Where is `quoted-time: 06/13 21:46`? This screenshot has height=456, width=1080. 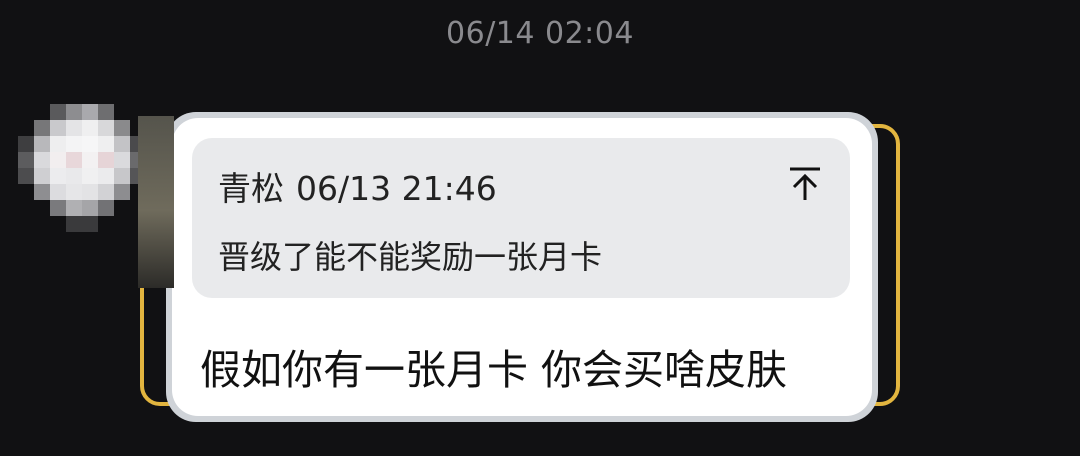 quoted-time: 06/13 21:46 is located at coordinates (396, 188).